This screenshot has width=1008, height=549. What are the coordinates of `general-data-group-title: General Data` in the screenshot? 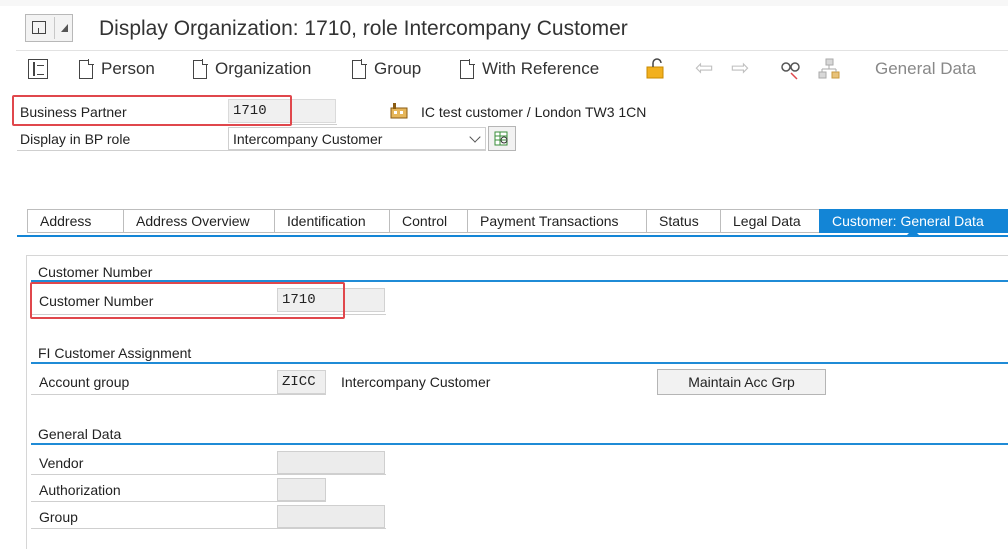 It's located at (80, 434).